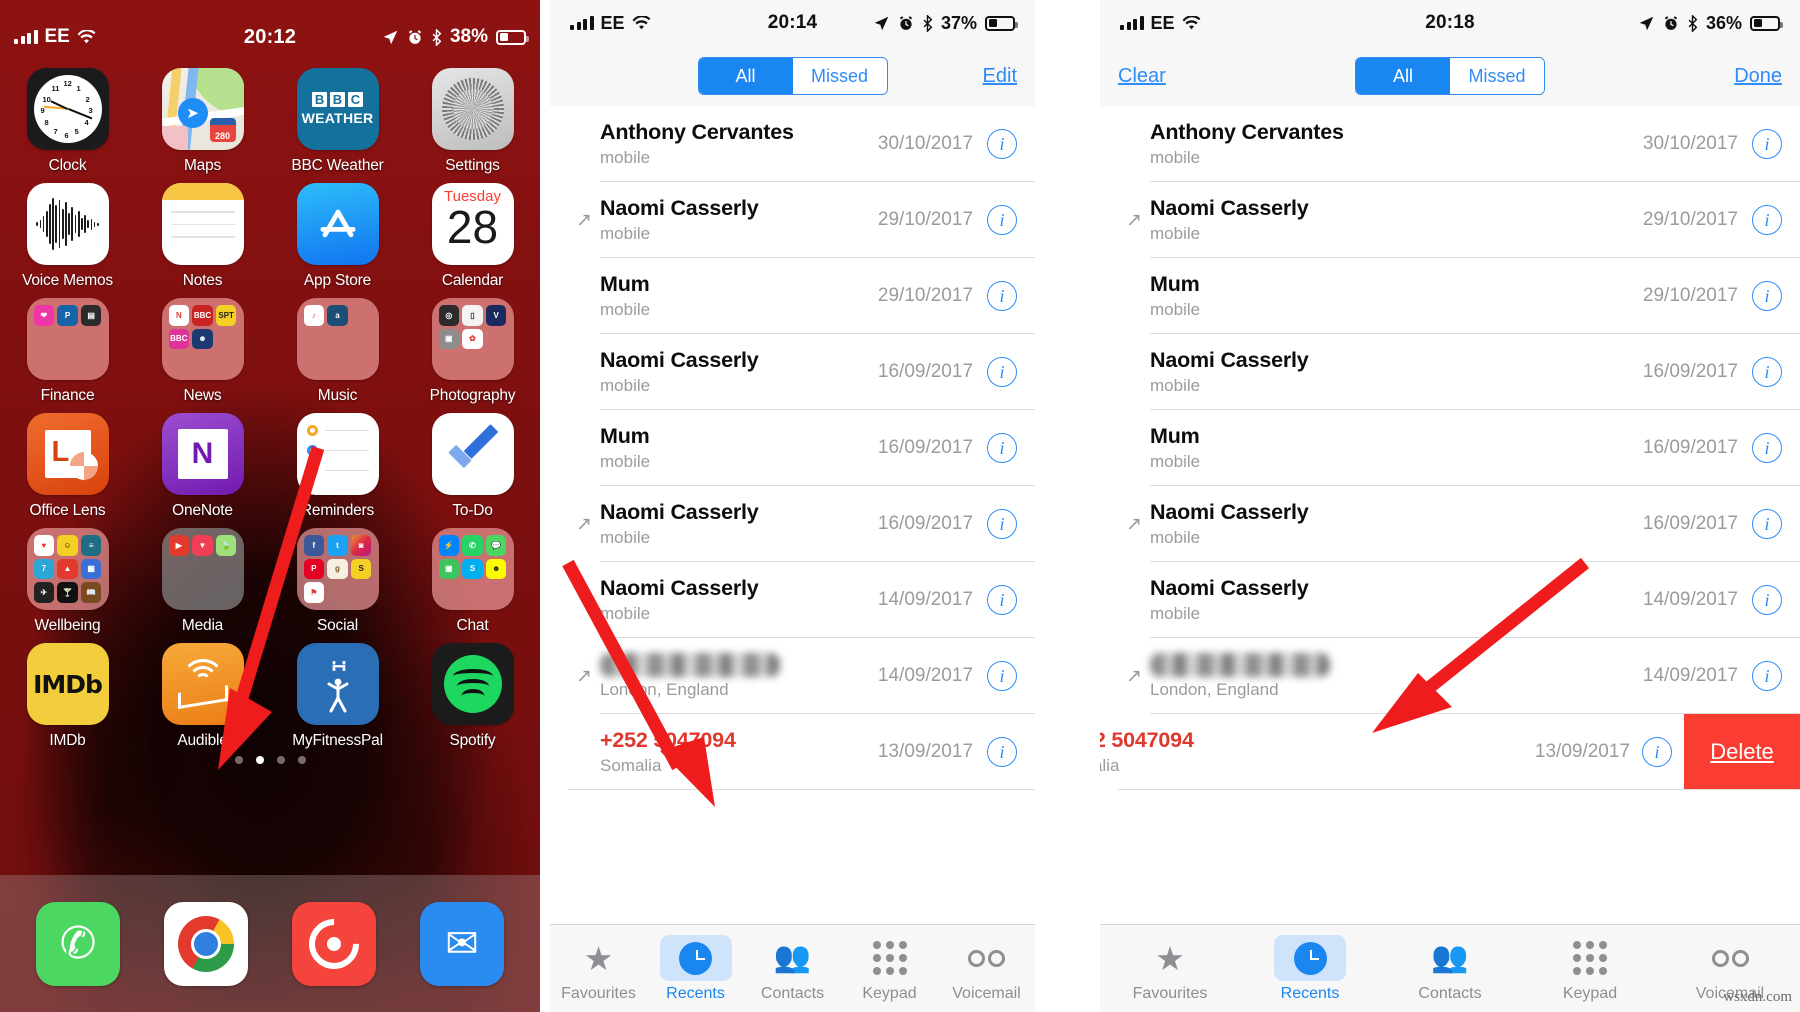 The image size is (1800, 1012). What do you see at coordinates (202, 280) in the screenshot?
I see `app-label: Notes` at bounding box center [202, 280].